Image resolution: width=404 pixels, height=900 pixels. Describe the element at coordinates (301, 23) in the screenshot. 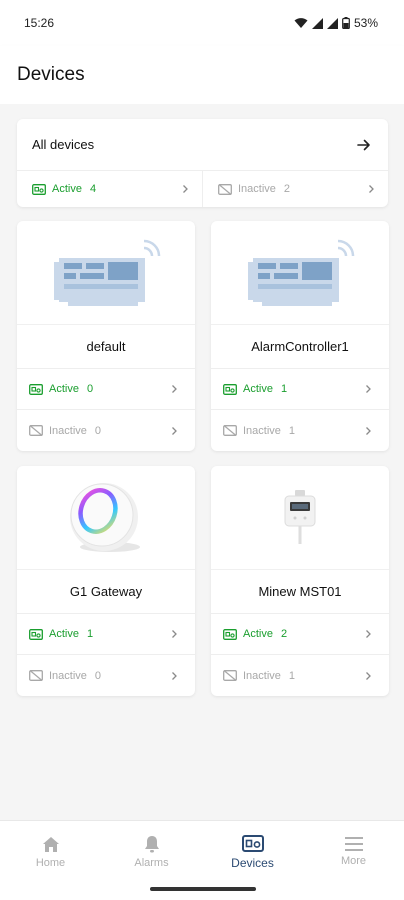

I see `wifi-icon` at that location.